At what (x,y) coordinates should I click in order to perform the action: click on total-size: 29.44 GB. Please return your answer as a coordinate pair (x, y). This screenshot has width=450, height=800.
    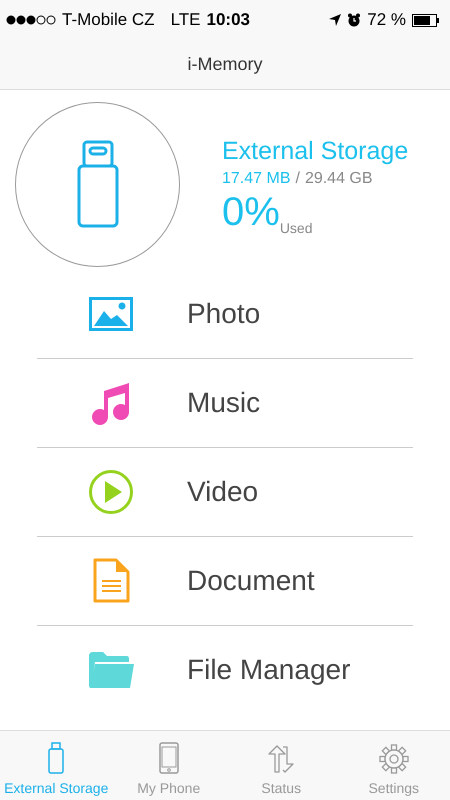
    Looking at the image, I should click on (338, 179).